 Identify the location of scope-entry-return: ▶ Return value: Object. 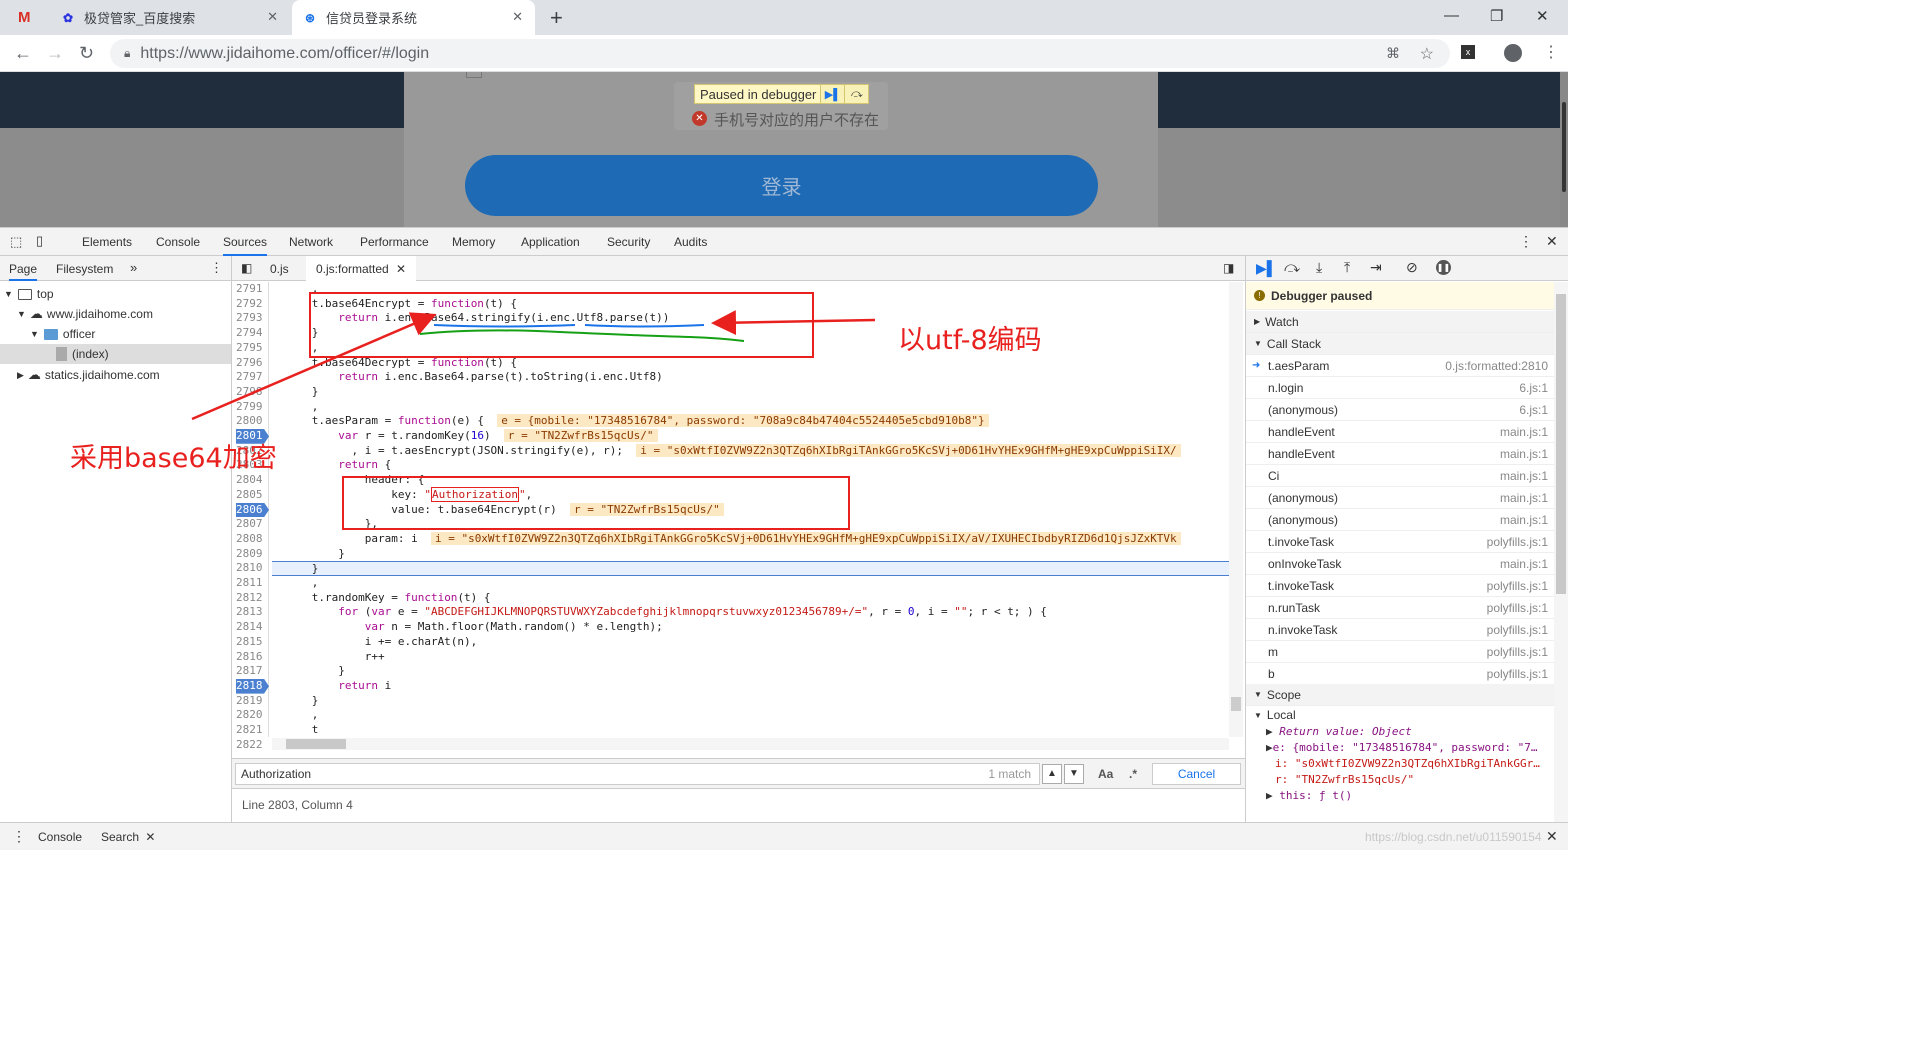
(1339, 731).